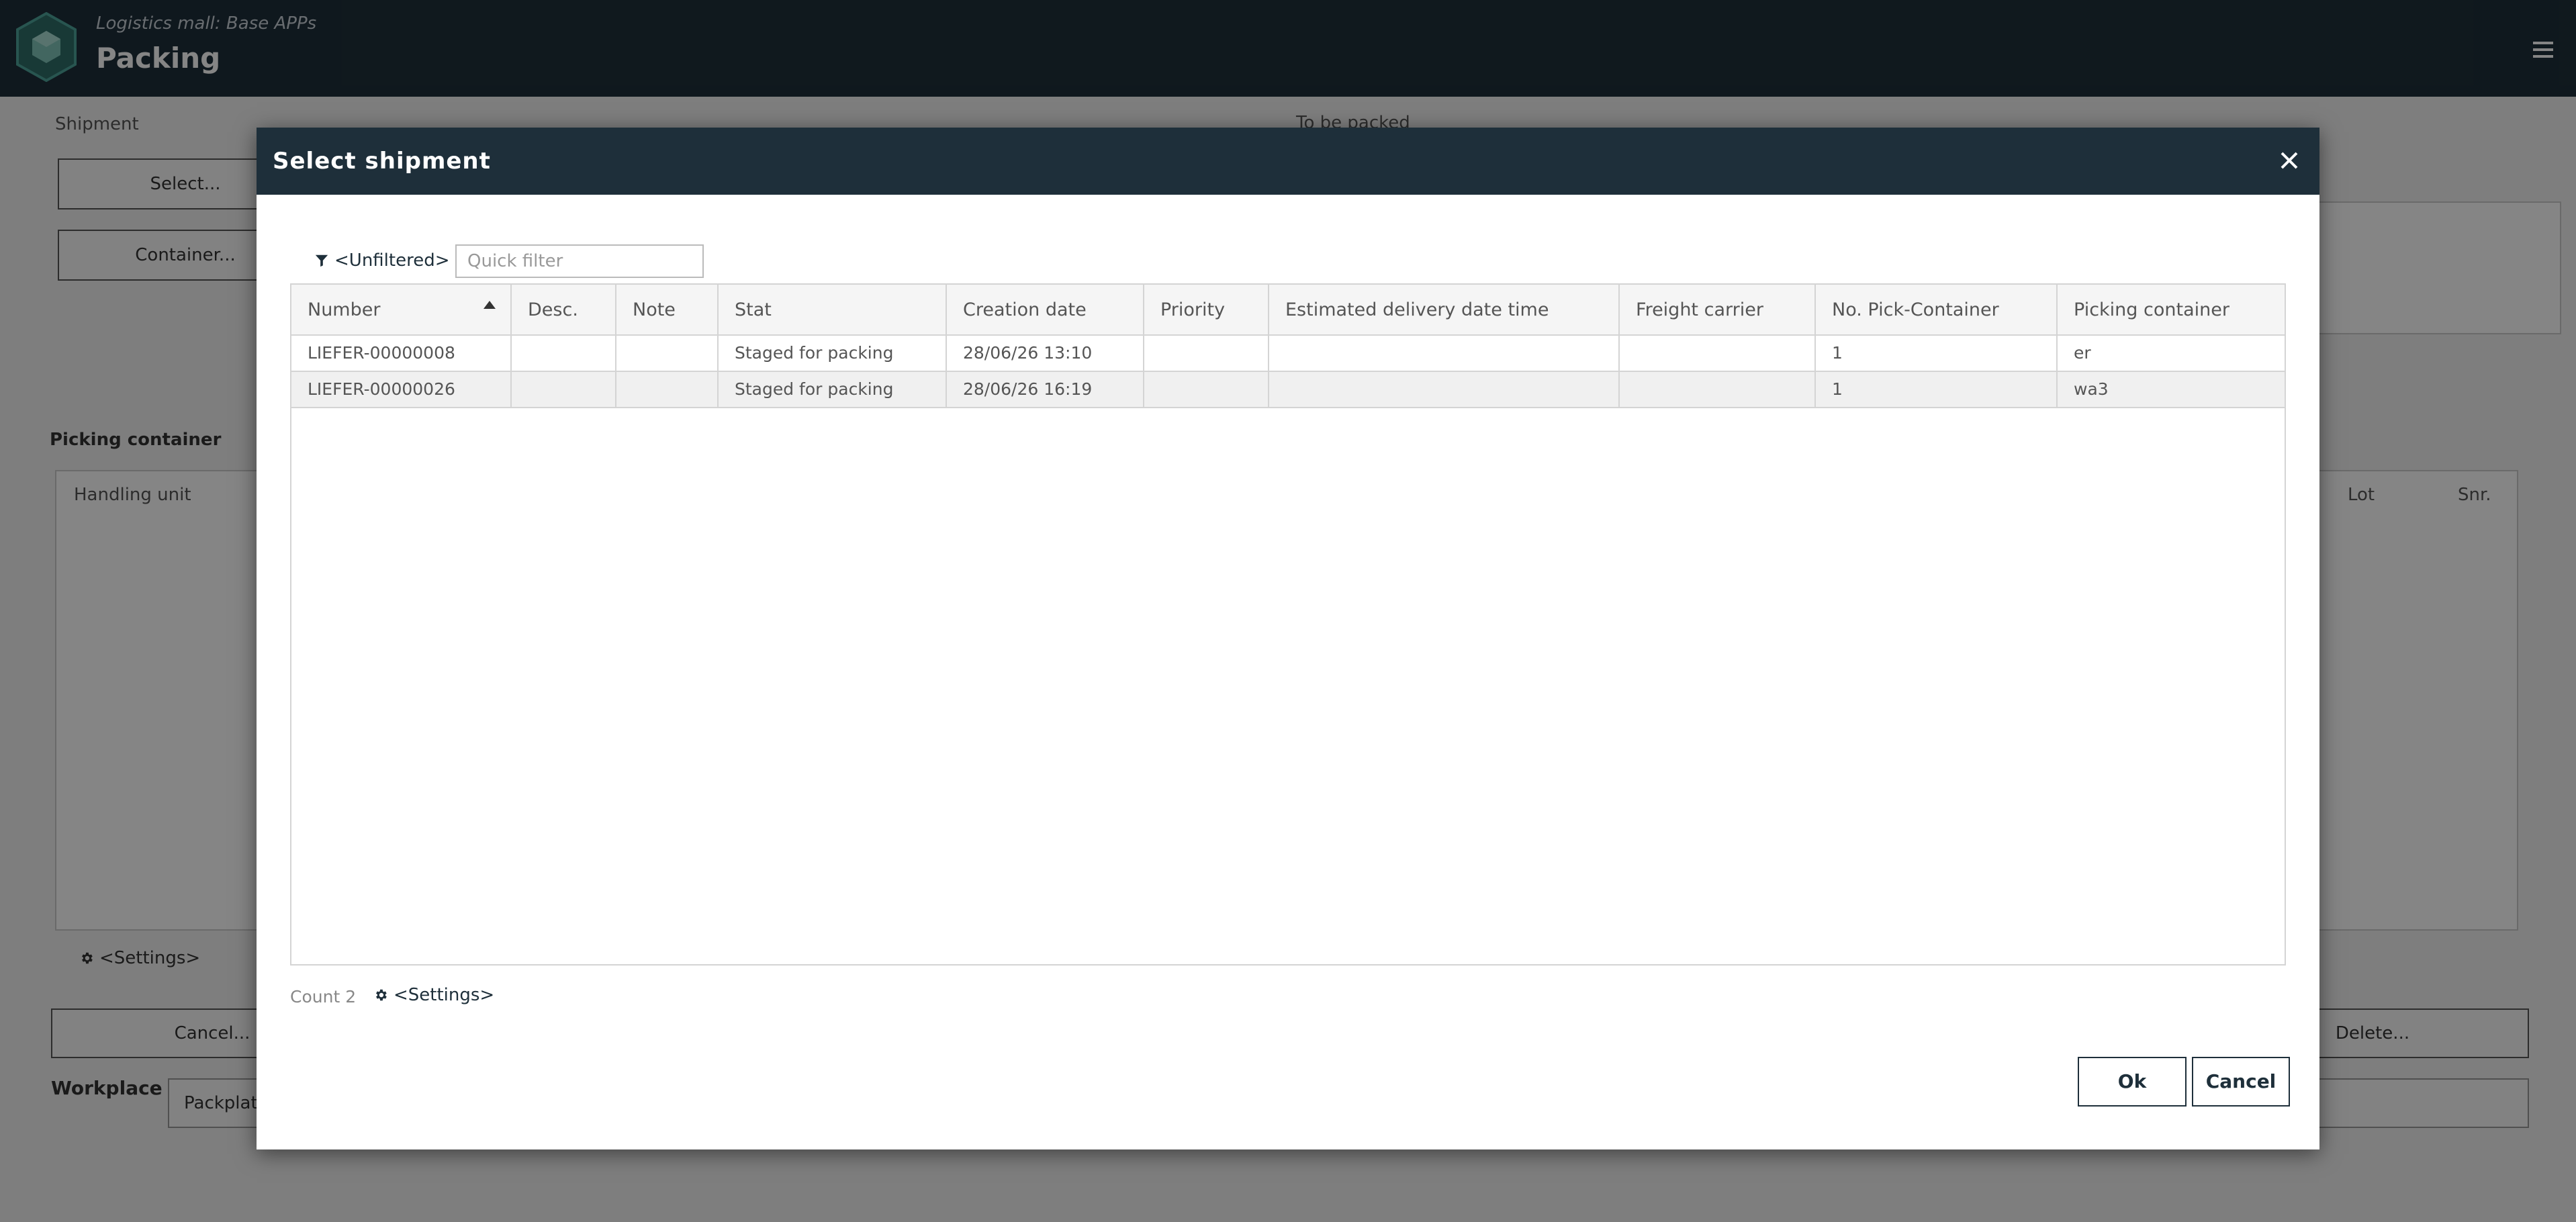 The width and height of the screenshot is (2576, 1222). Describe the element at coordinates (382, 161) in the screenshot. I see `dialog-title: Select shipment` at that location.